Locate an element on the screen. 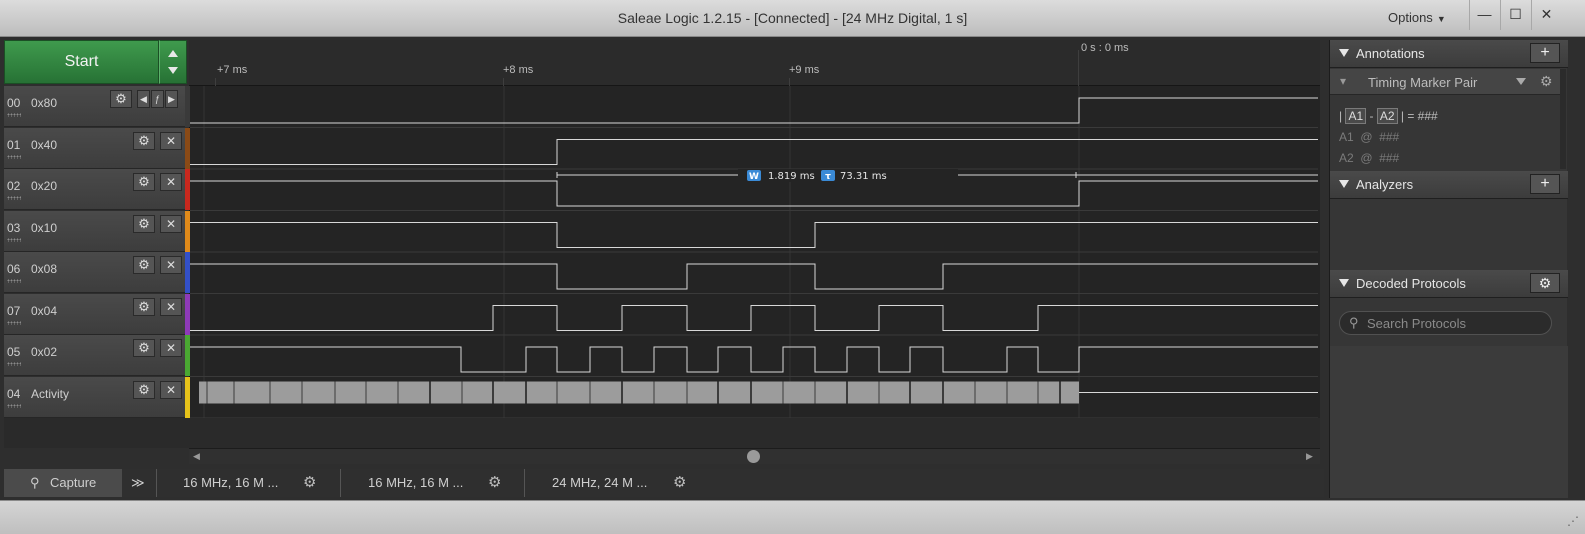  tab-capture: ⚲ Capture is located at coordinates (63, 483).